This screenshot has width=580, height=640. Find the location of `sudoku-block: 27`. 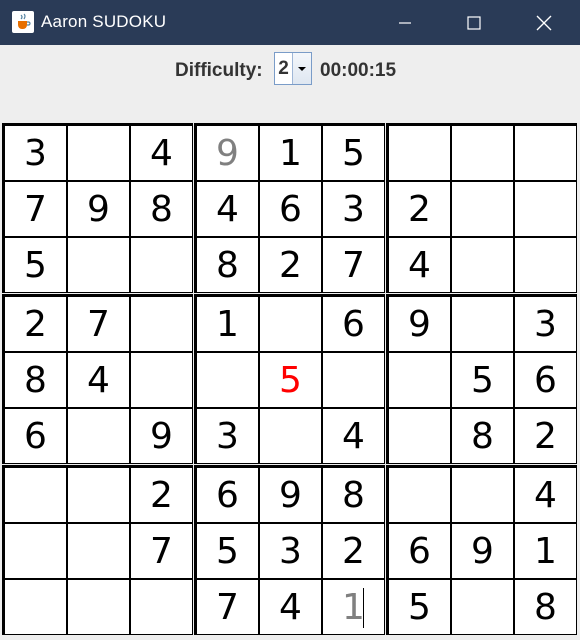

sudoku-block: 27 is located at coordinates (97, 550).